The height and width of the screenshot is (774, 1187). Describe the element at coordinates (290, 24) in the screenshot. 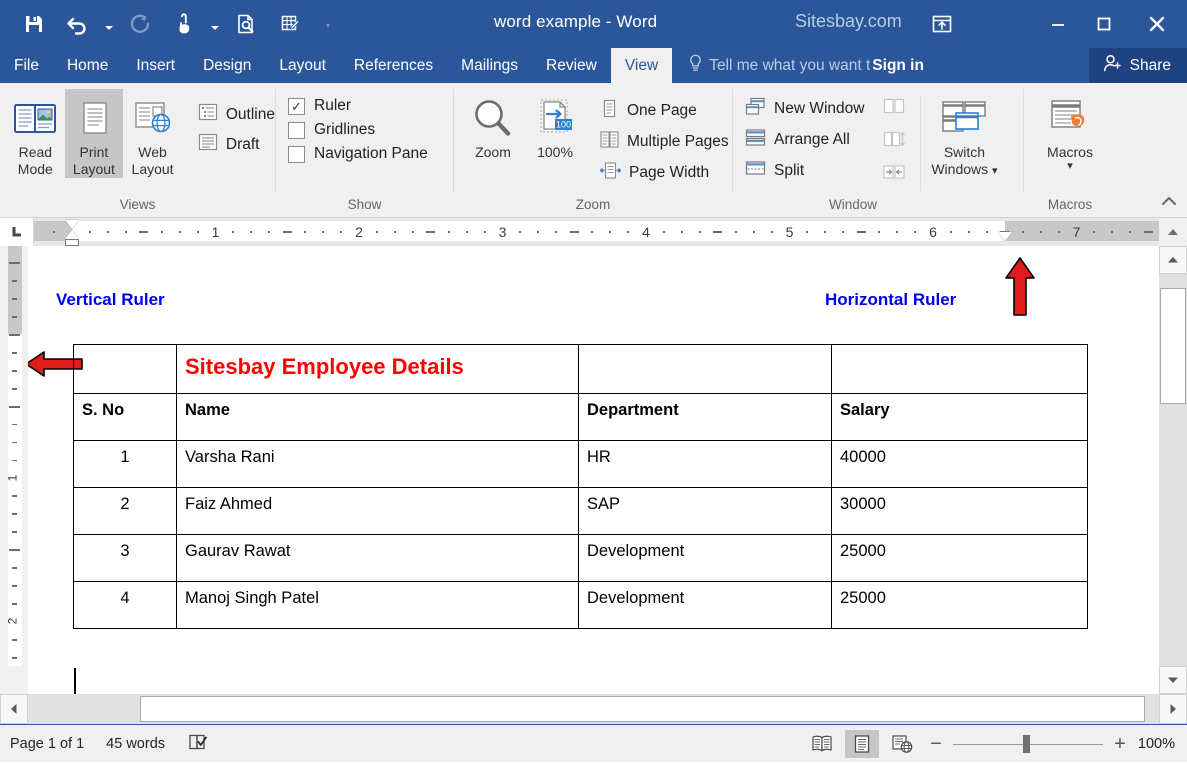

I see `draw-table-icon` at that location.